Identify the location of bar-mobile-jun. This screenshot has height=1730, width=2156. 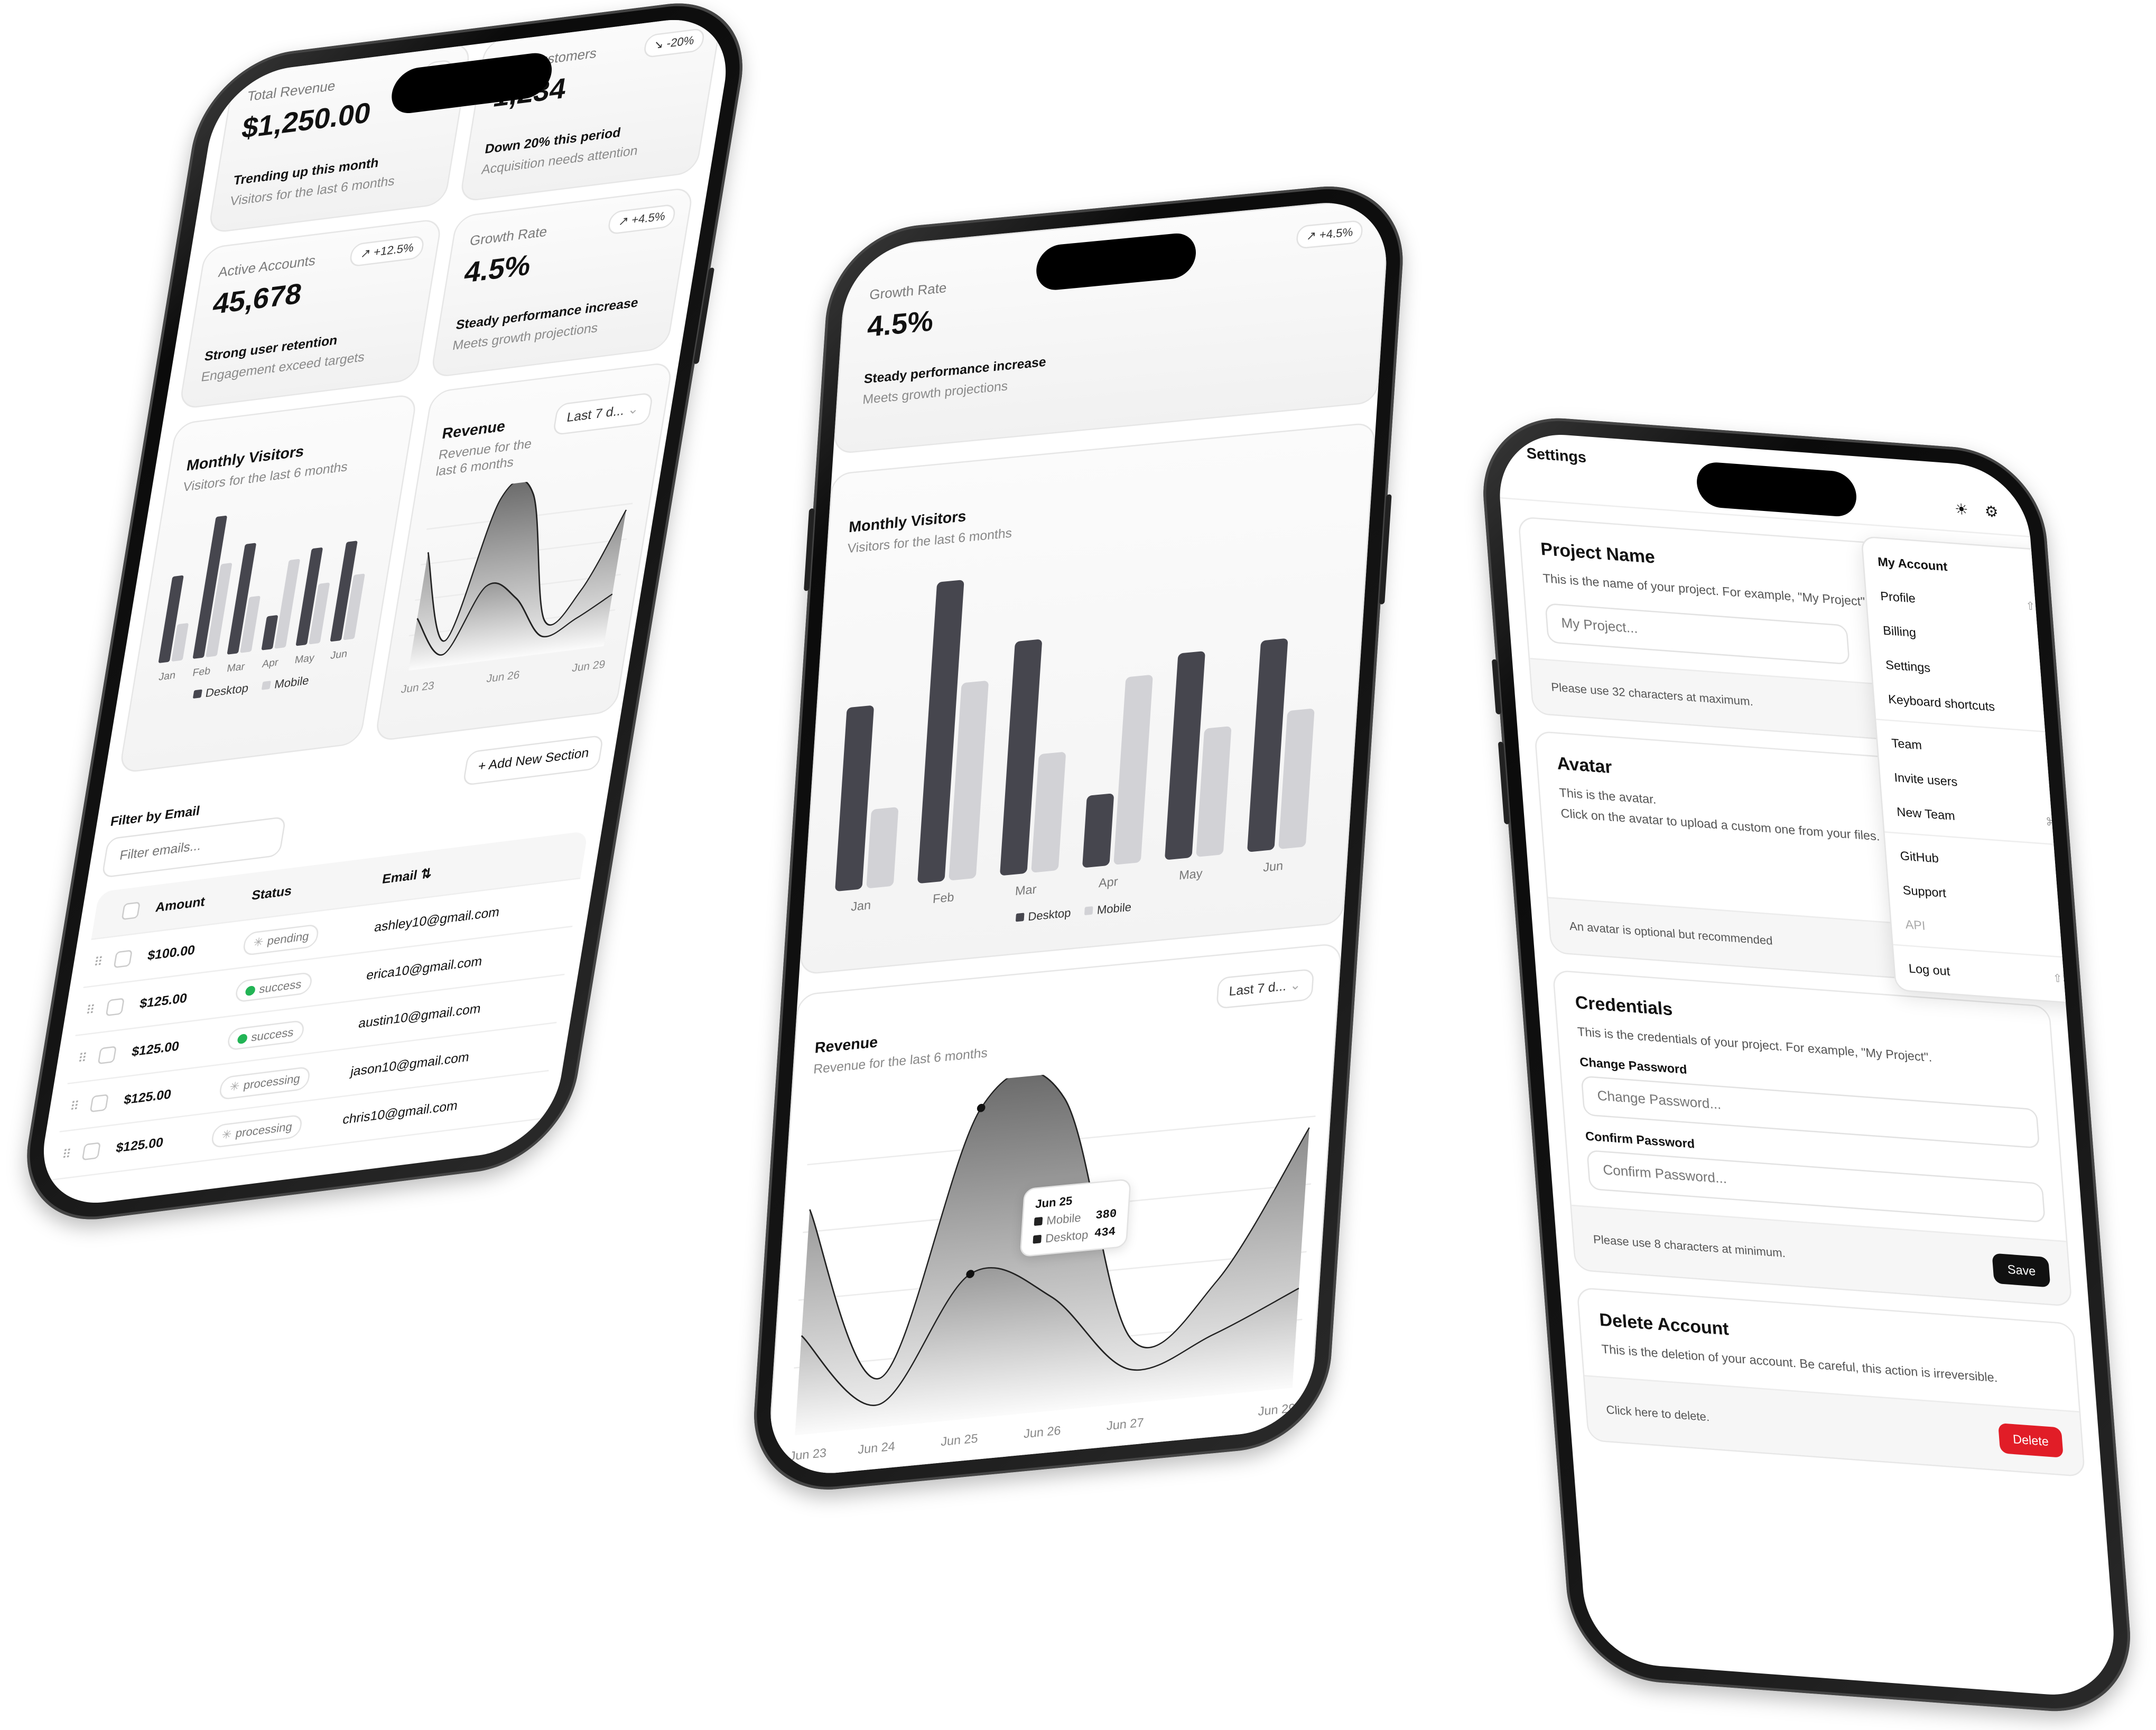
(1296, 779).